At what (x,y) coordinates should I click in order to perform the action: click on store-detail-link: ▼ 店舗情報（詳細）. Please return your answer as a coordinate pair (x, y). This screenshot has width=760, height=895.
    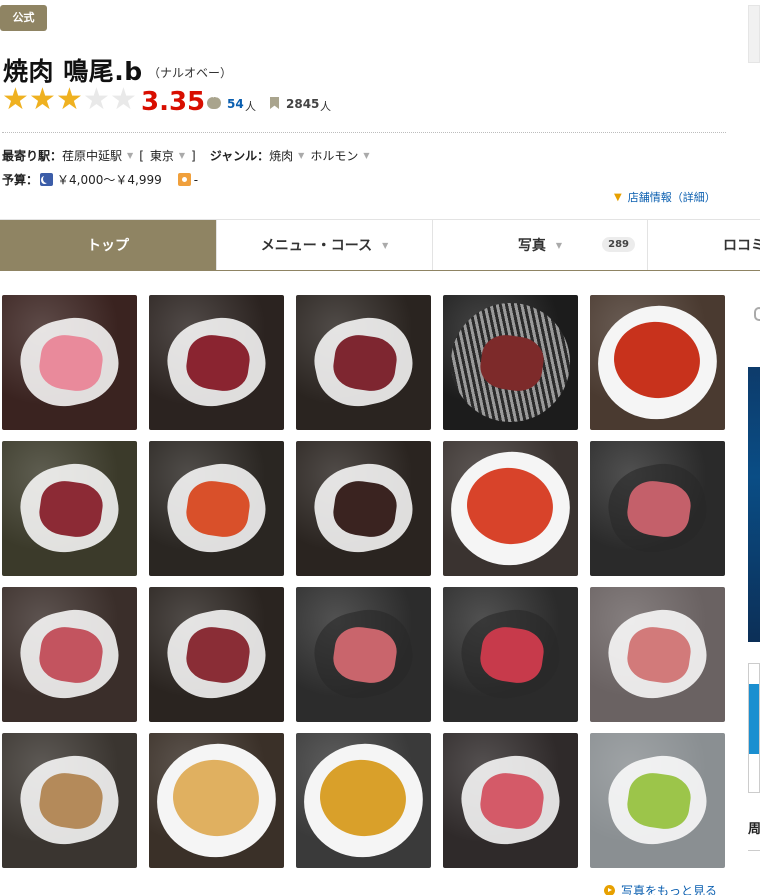
    Looking at the image, I should click on (665, 197).